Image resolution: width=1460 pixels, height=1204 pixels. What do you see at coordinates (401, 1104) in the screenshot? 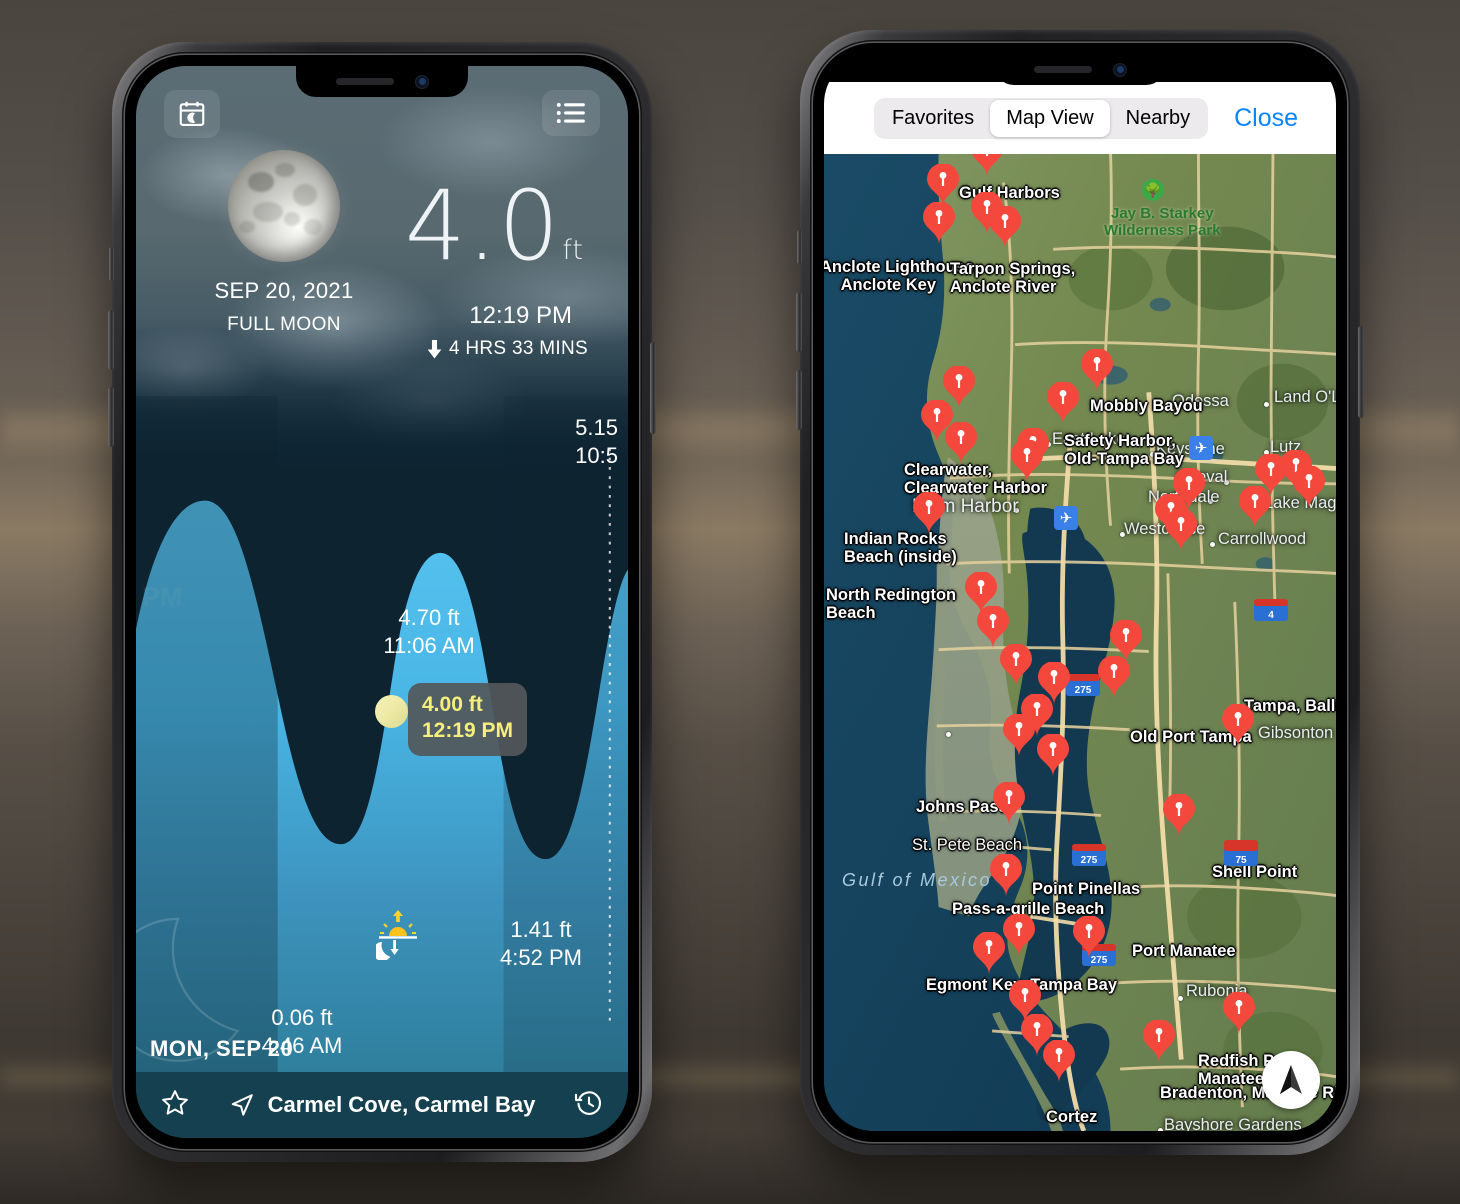
I see `location-name-label: Carmel Cove, Carmel Bay` at bounding box center [401, 1104].